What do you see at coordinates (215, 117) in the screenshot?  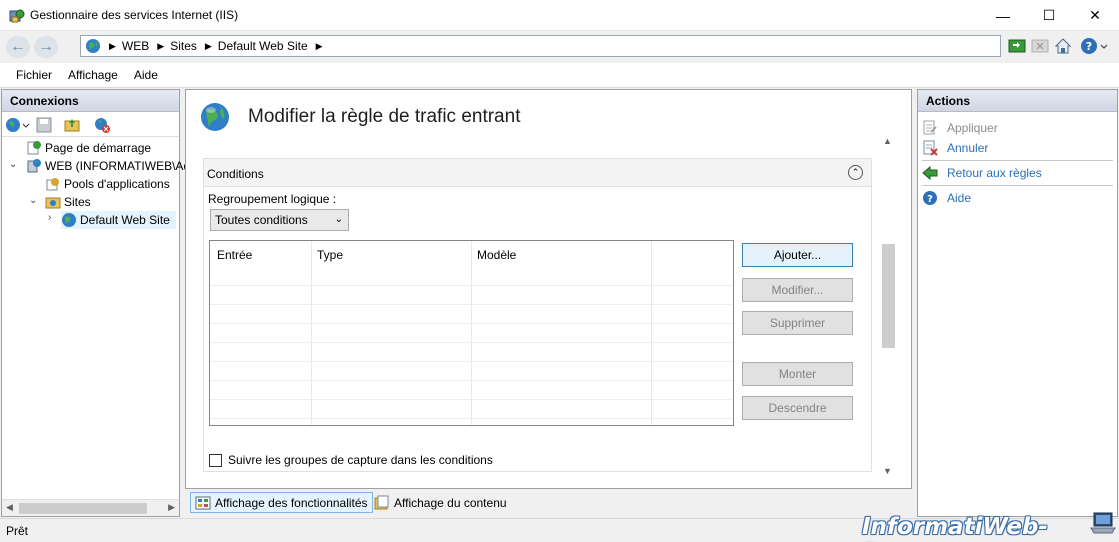 I see `page-globe-icon` at bounding box center [215, 117].